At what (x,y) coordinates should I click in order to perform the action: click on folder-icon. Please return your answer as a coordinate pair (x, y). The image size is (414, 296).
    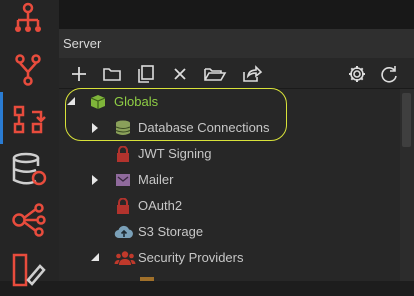
    Looking at the image, I should click on (112, 74).